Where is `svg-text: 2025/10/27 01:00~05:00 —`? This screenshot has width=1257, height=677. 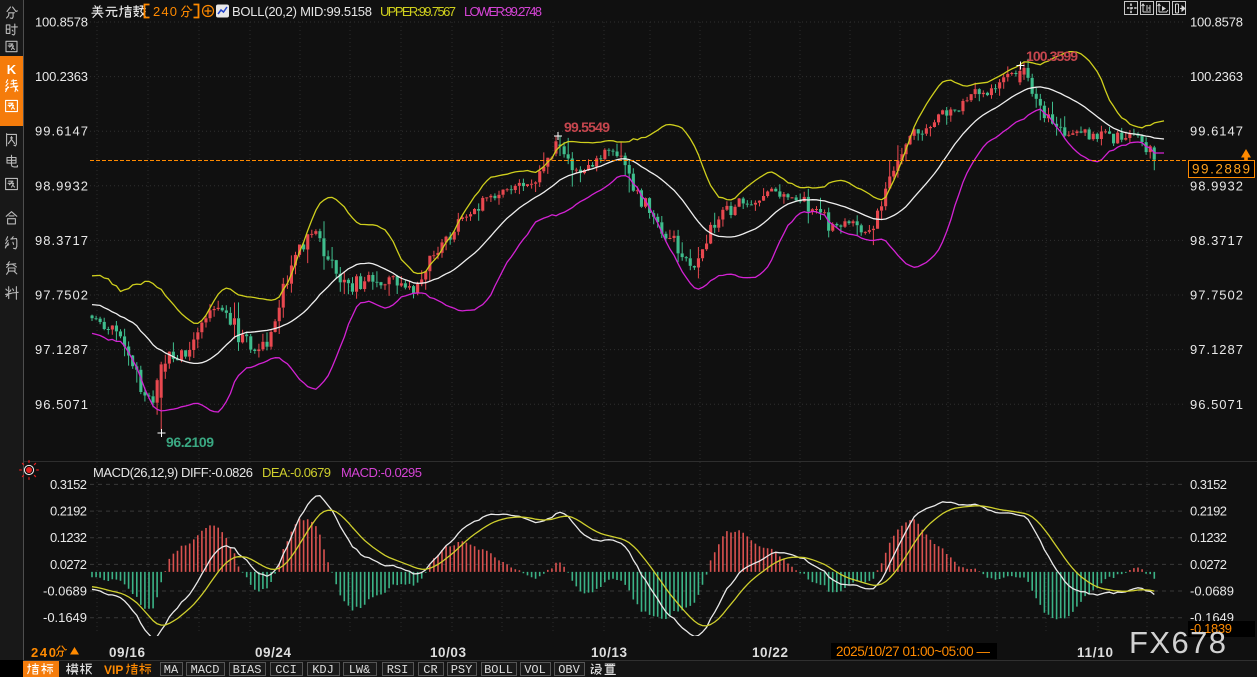
svg-text: 2025/10/27 01:00~05:00 — is located at coordinates (913, 651).